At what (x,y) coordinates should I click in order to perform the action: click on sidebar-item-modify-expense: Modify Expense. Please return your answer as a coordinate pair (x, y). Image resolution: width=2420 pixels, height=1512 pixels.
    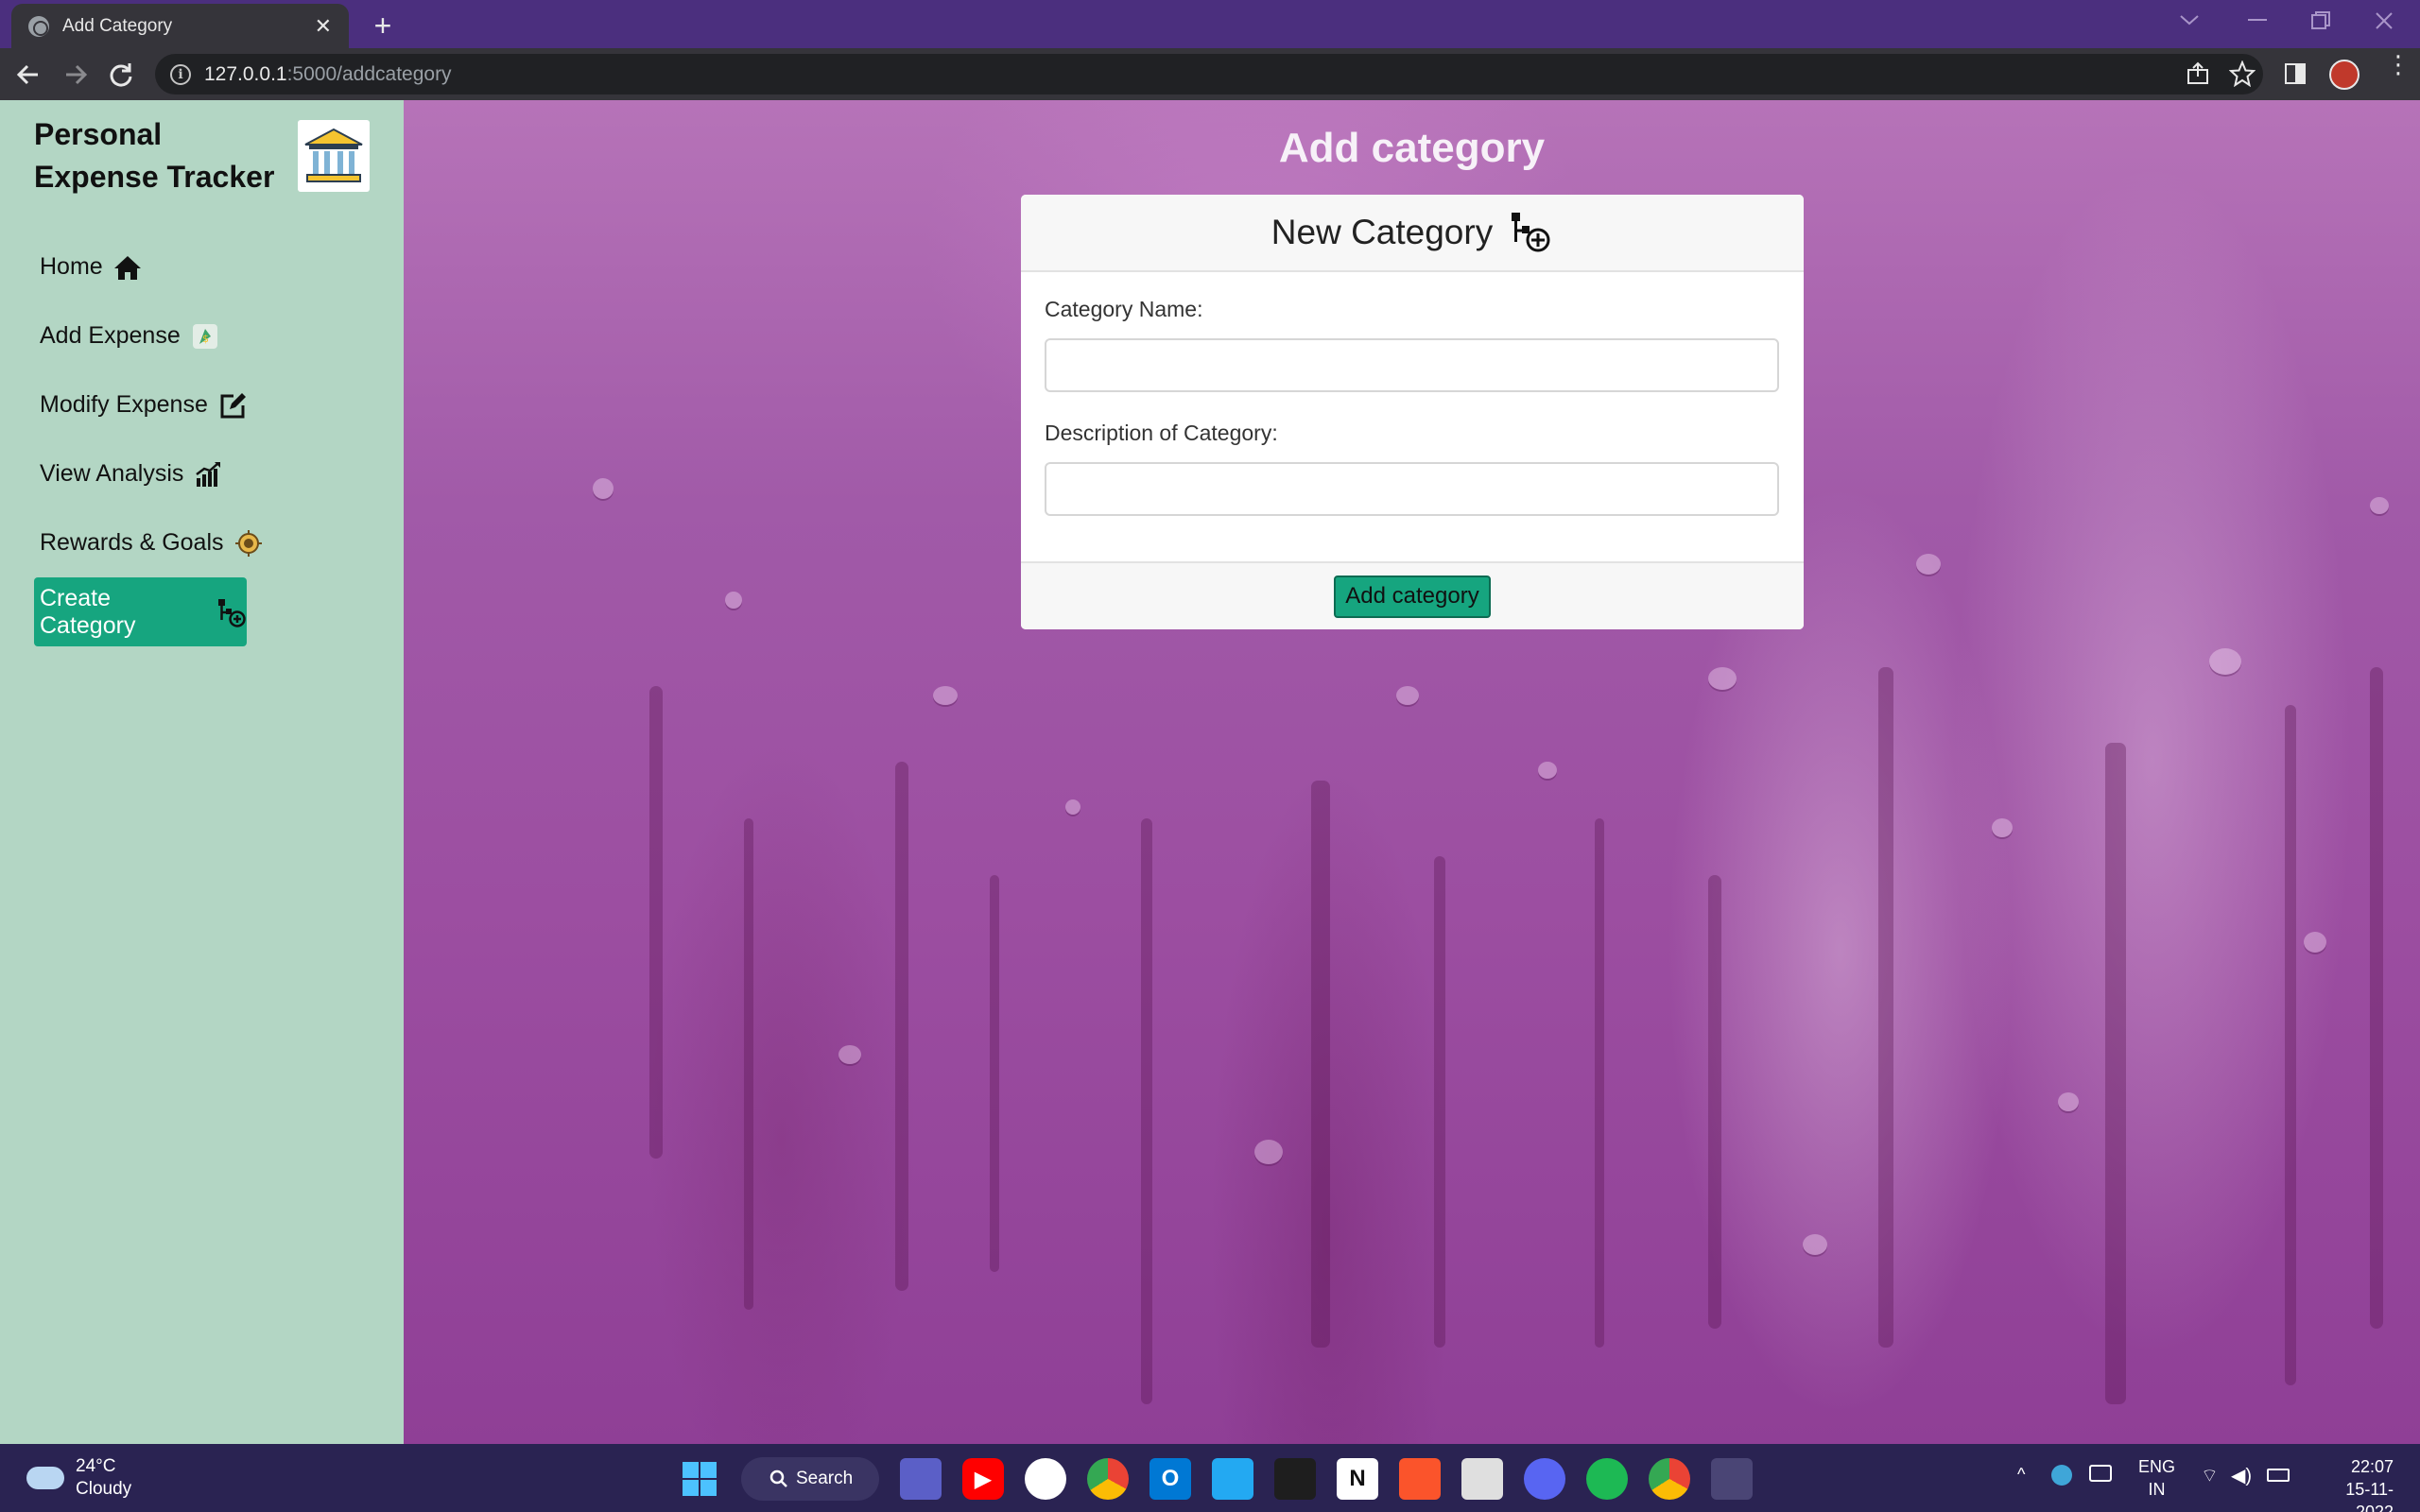
    Looking at the image, I should click on (204, 404).